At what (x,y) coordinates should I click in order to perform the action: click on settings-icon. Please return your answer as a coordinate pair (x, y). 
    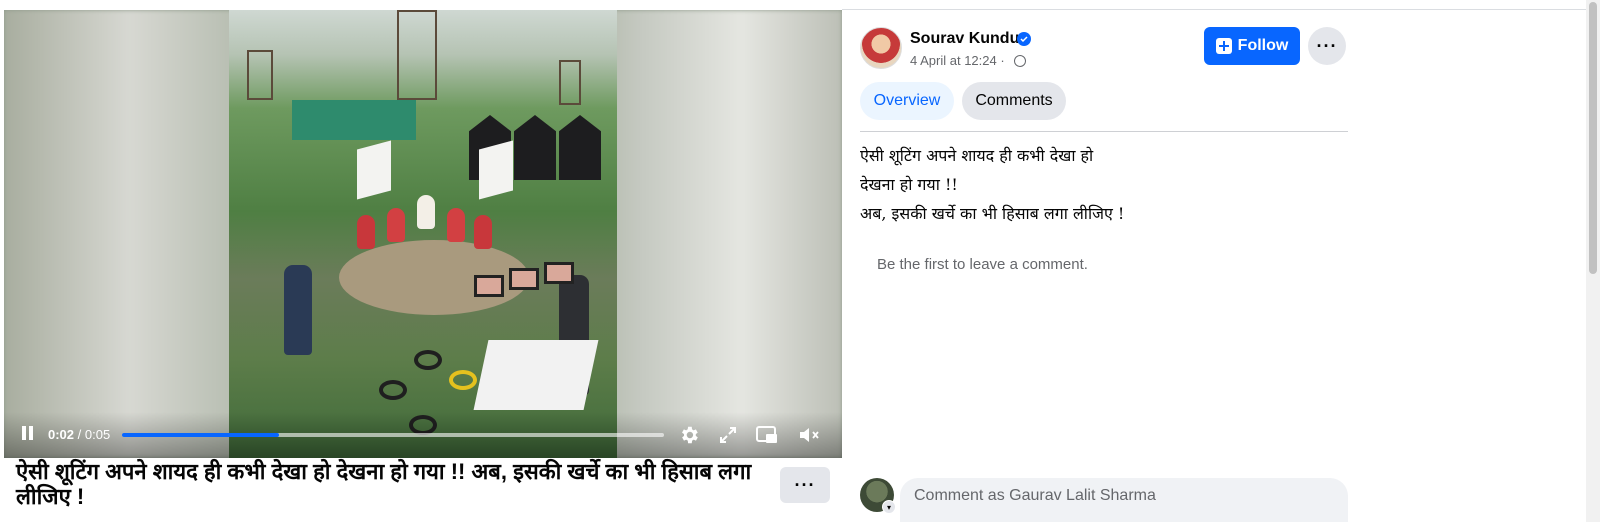
    Looking at the image, I should click on (689, 435).